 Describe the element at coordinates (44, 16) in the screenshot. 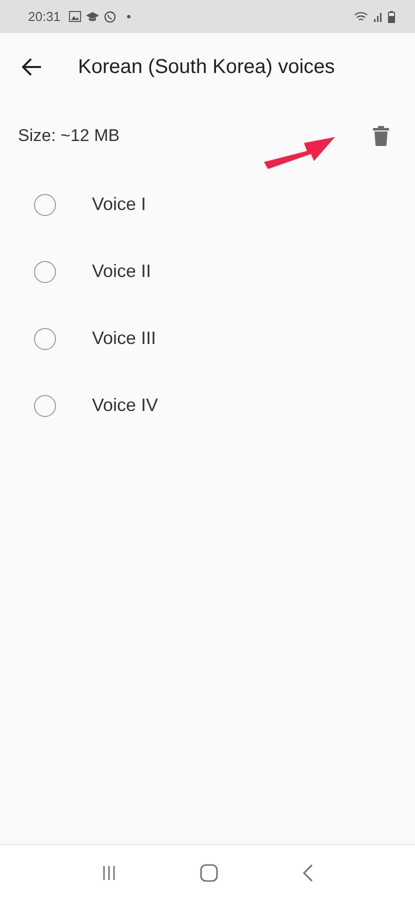

I see `status-time: 20:31` at that location.